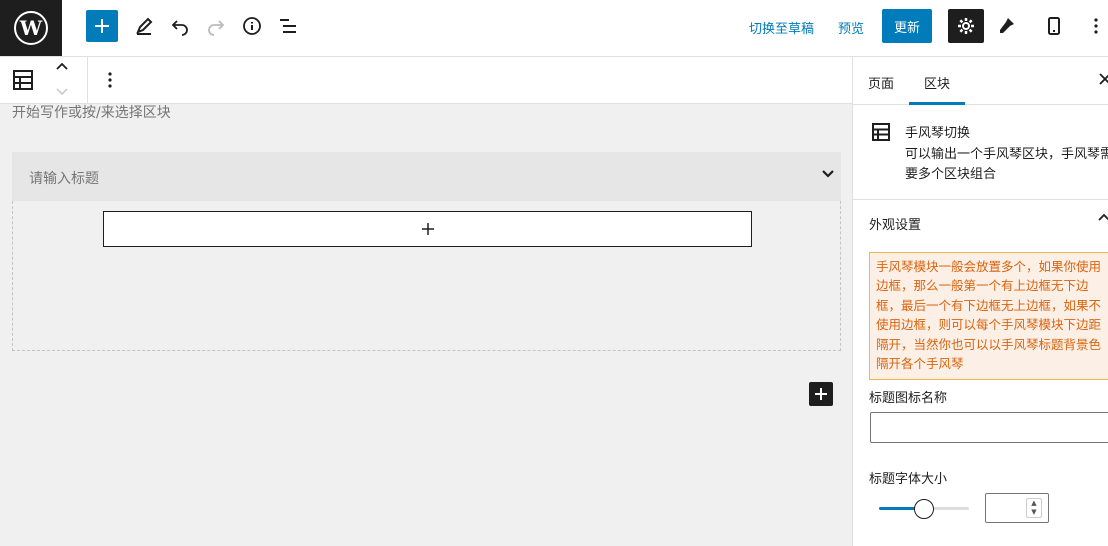 Image resolution: width=1108 pixels, height=546 pixels. I want to click on device-preview-button, so click(1054, 26).